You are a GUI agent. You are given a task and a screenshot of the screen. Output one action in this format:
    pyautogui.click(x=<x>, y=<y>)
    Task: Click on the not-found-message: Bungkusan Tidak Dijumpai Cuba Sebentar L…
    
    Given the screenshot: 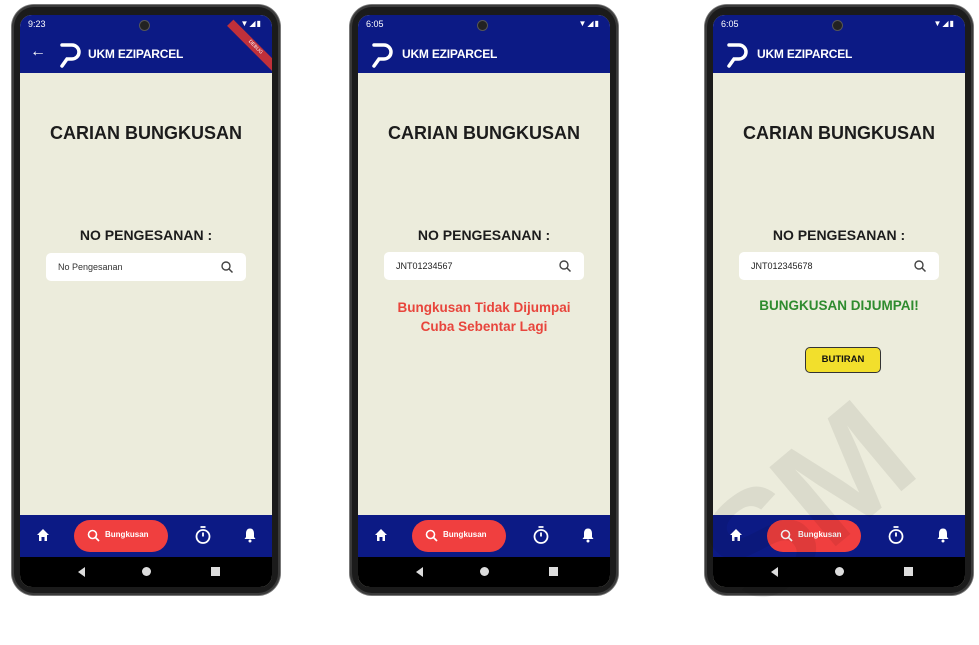 What is the action you would take?
    pyautogui.click(x=484, y=317)
    